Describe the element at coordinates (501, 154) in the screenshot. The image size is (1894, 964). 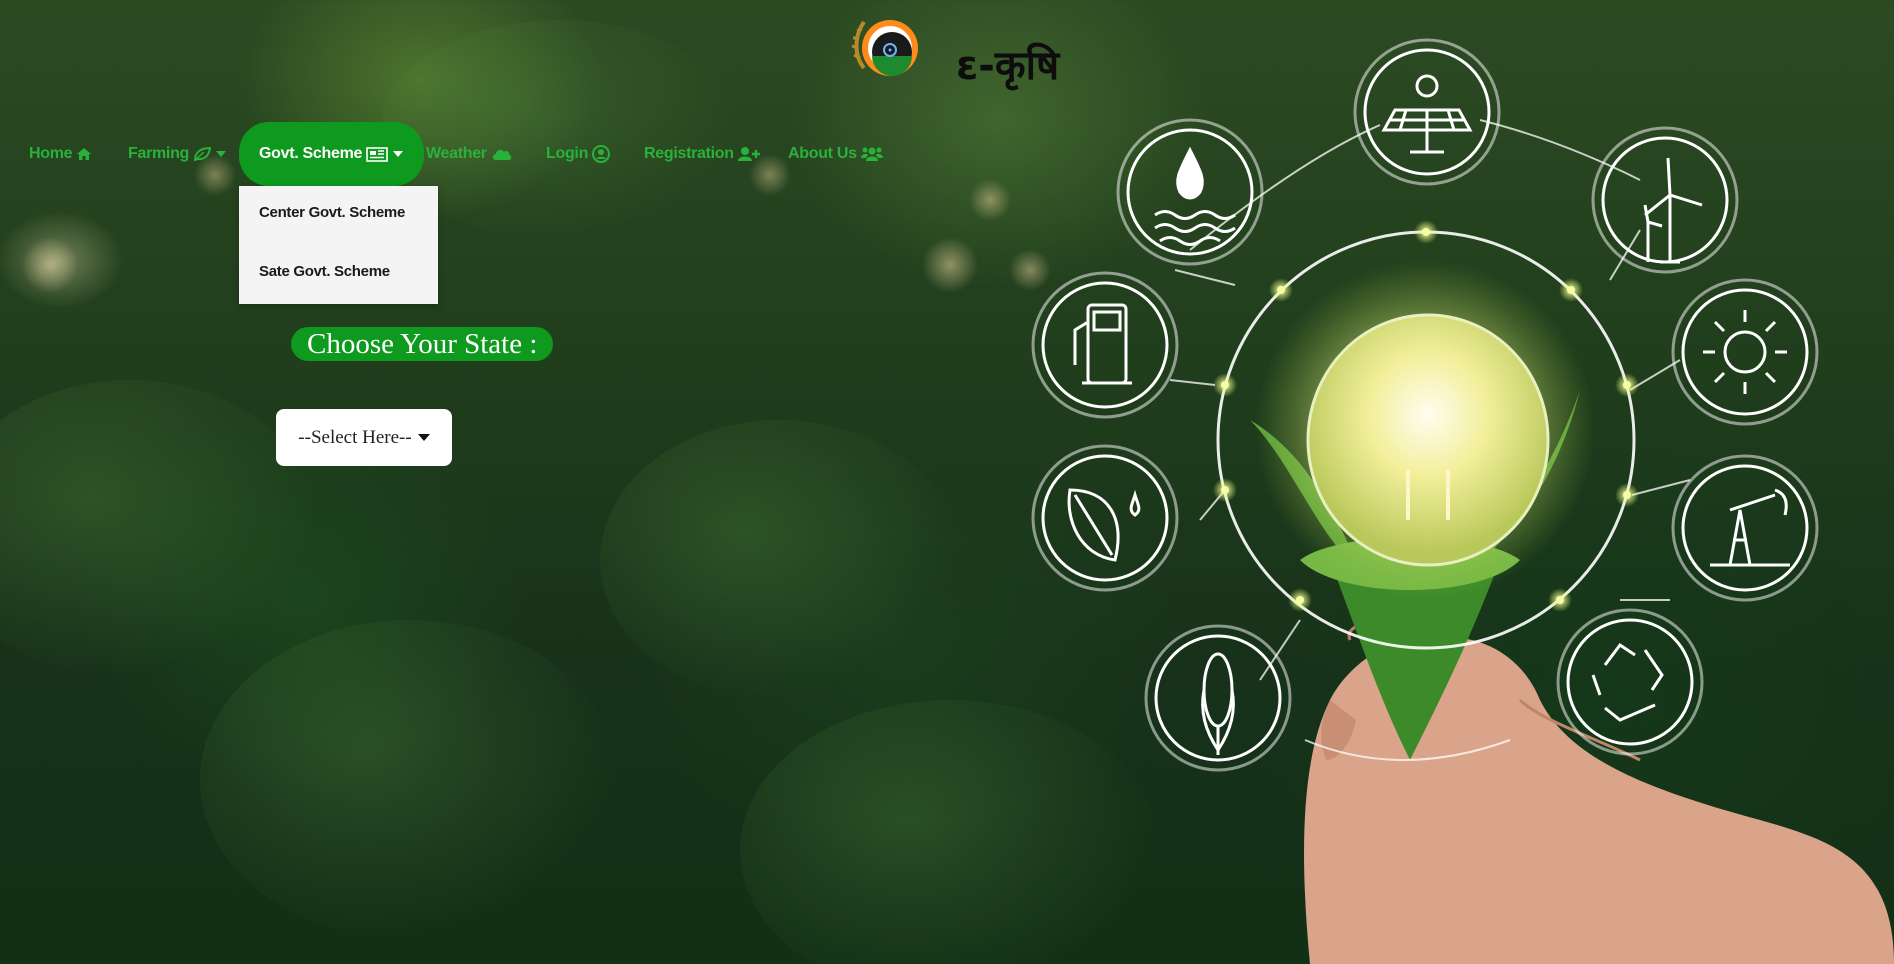
I see `cloud-icon` at that location.